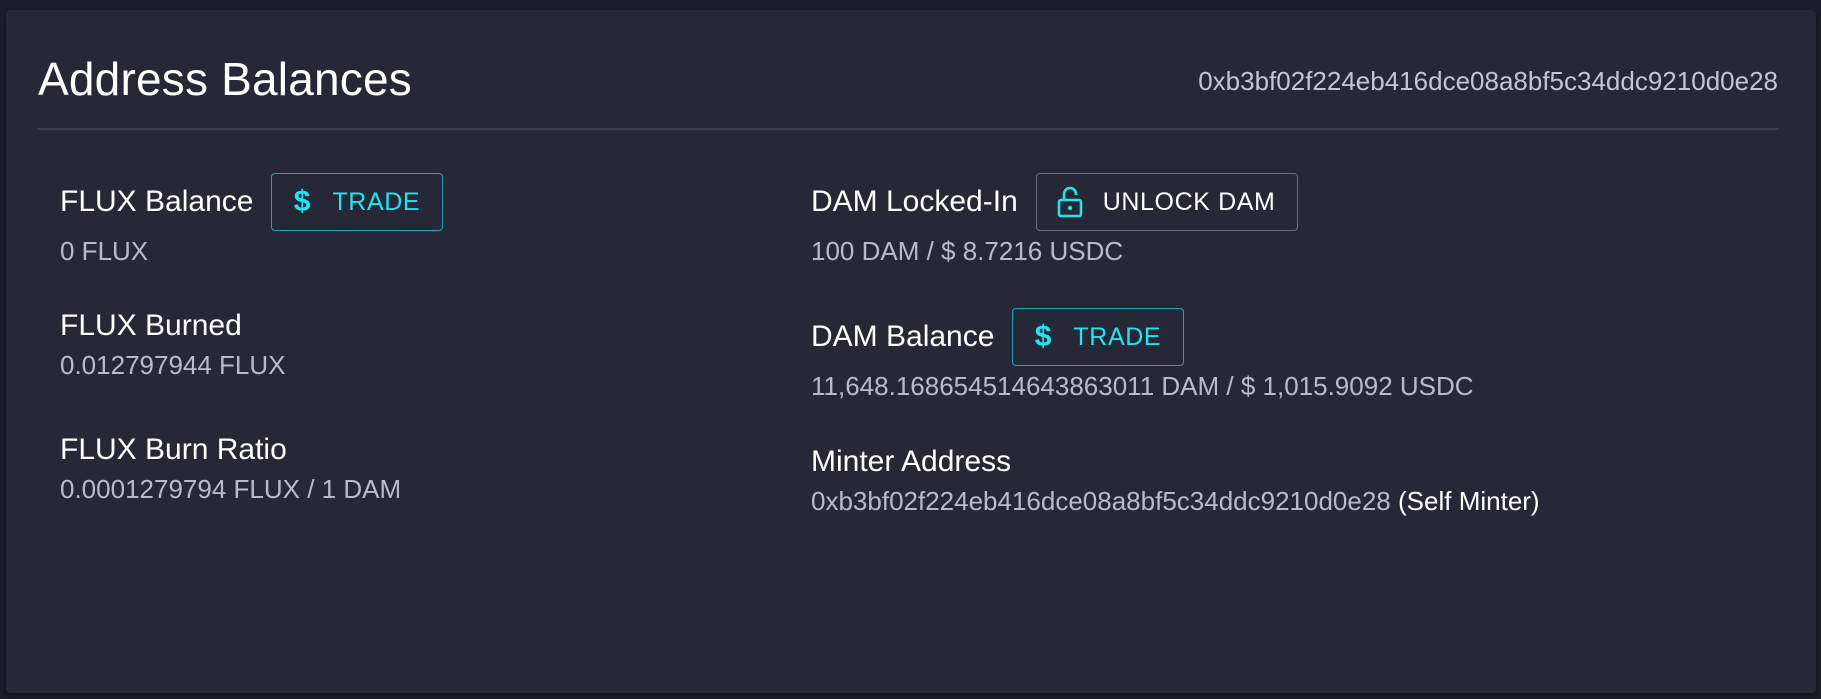  What do you see at coordinates (914, 201) in the screenshot?
I see `dam-locked-in-label: DAM Locked-In` at bounding box center [914, 201].